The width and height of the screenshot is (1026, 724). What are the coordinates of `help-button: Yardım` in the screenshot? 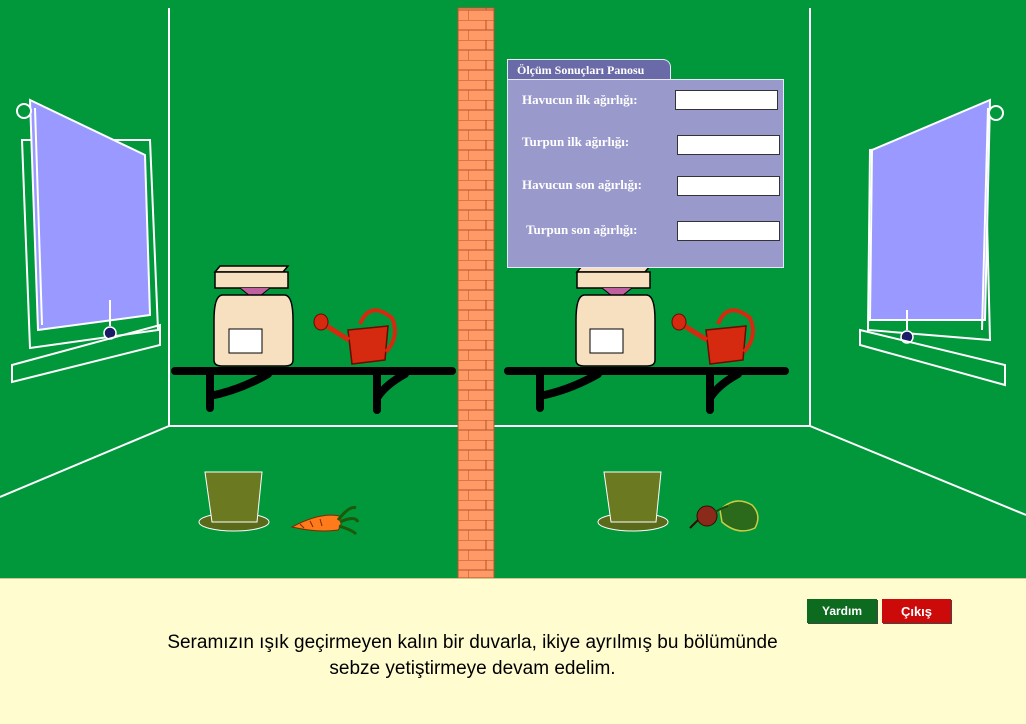 It's located at (842, 611).